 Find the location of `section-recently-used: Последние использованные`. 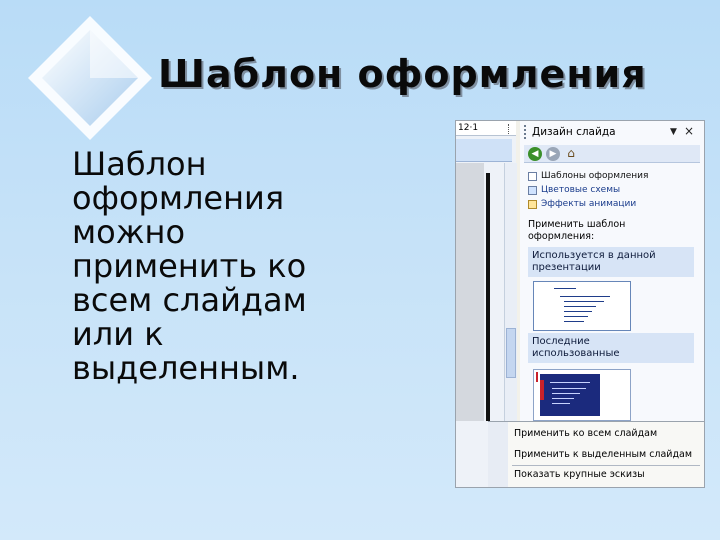

section-recently-used: Последние использованные is located at coordinates (611, 348).